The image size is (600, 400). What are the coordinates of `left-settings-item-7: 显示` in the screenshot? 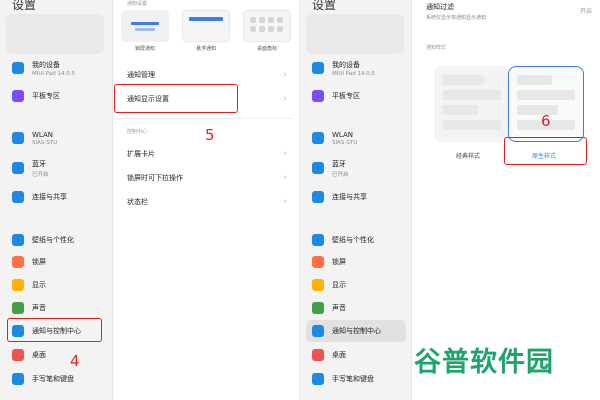 It's located at (56, 285).